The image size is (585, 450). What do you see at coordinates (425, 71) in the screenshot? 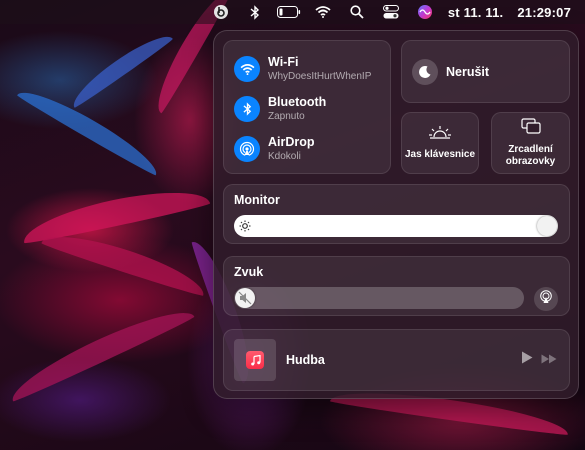
I see `moon-icon` at bounding box center [425, 71].